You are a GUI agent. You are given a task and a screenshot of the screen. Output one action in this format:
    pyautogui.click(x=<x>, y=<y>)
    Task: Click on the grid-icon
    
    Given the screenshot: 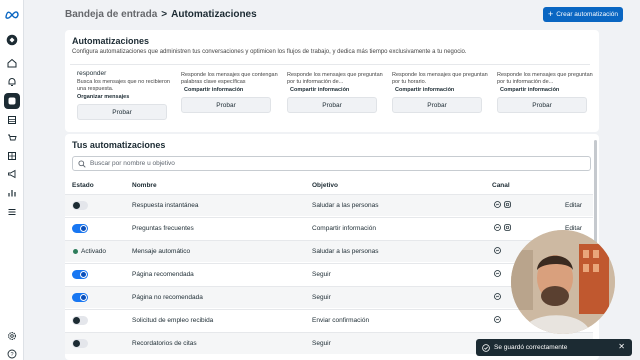 What is the action you would take?
    pyautogui.click(x=12, y=156)
    